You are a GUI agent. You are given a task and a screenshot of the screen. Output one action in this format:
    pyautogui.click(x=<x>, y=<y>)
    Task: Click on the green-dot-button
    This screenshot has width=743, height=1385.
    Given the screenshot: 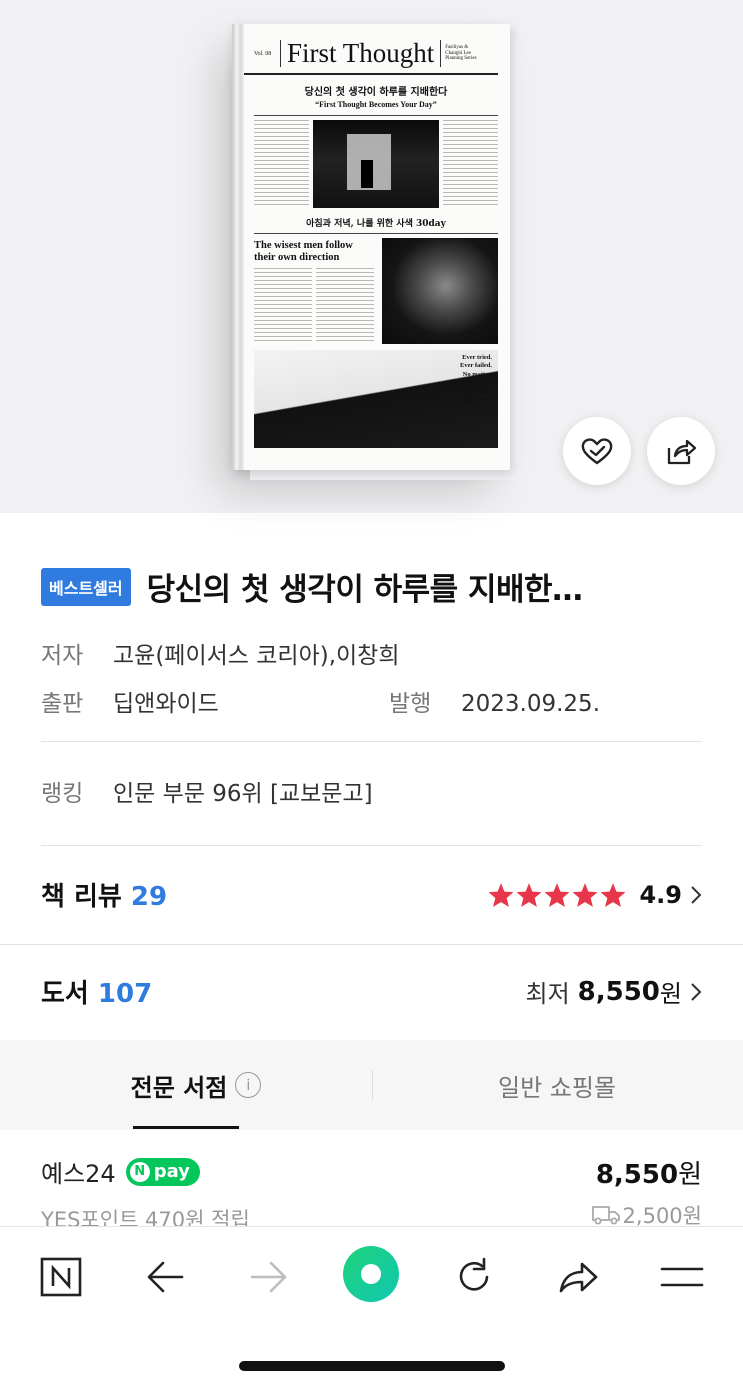 What is the action you would take?
    pyautogui.click(x=371, y=1274)
    